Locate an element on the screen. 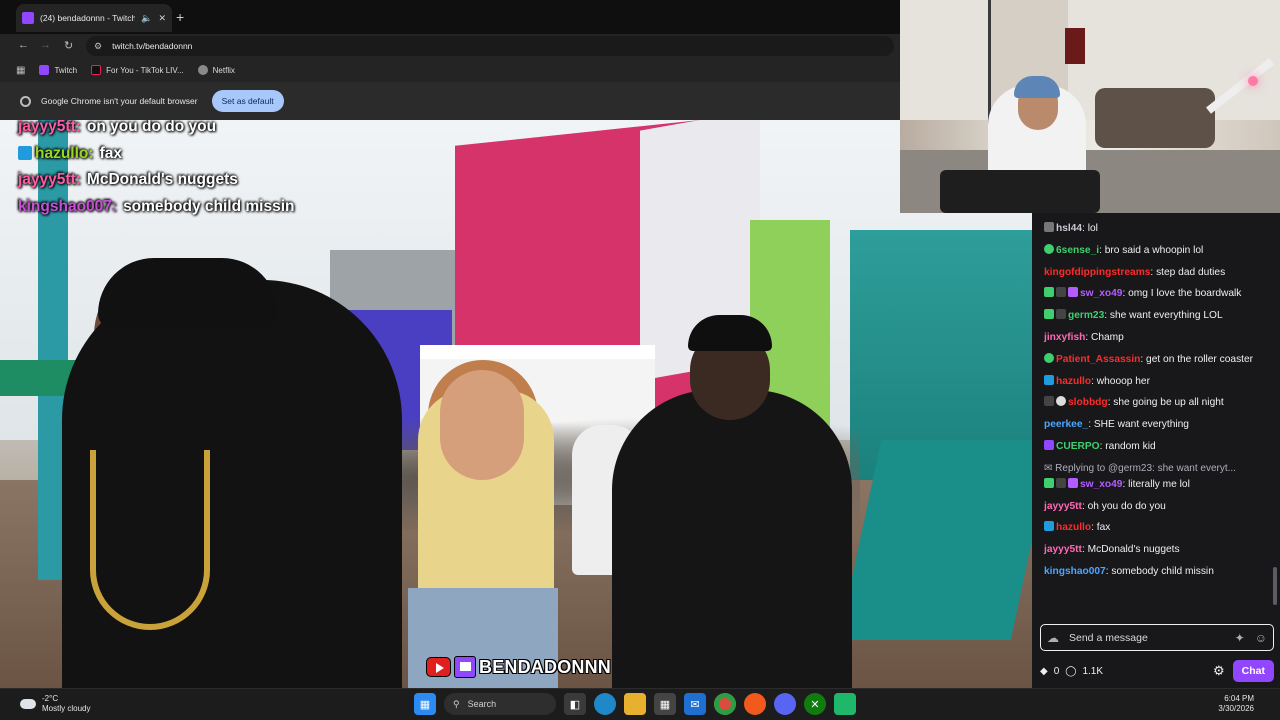  edge-icon is located at coordinates (605, 704).